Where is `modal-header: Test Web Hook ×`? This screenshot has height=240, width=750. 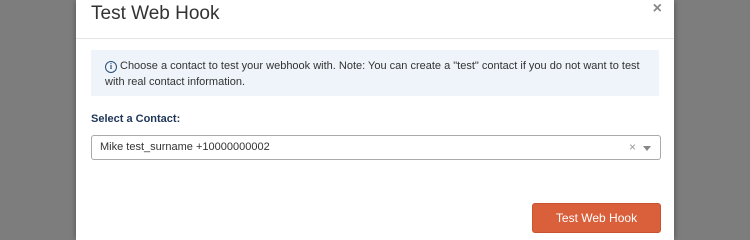
modal-header: Test Web Hook × is located at coordinates (375, 19).